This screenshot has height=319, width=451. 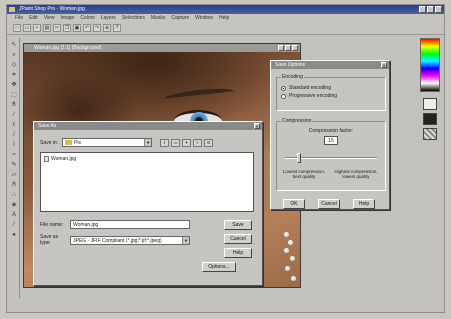 What do you see at coordinates (304, 174) in the screenshot?
I see `low-compression-hint: Lowest compression, best quality` at bounding box center [304, 174].